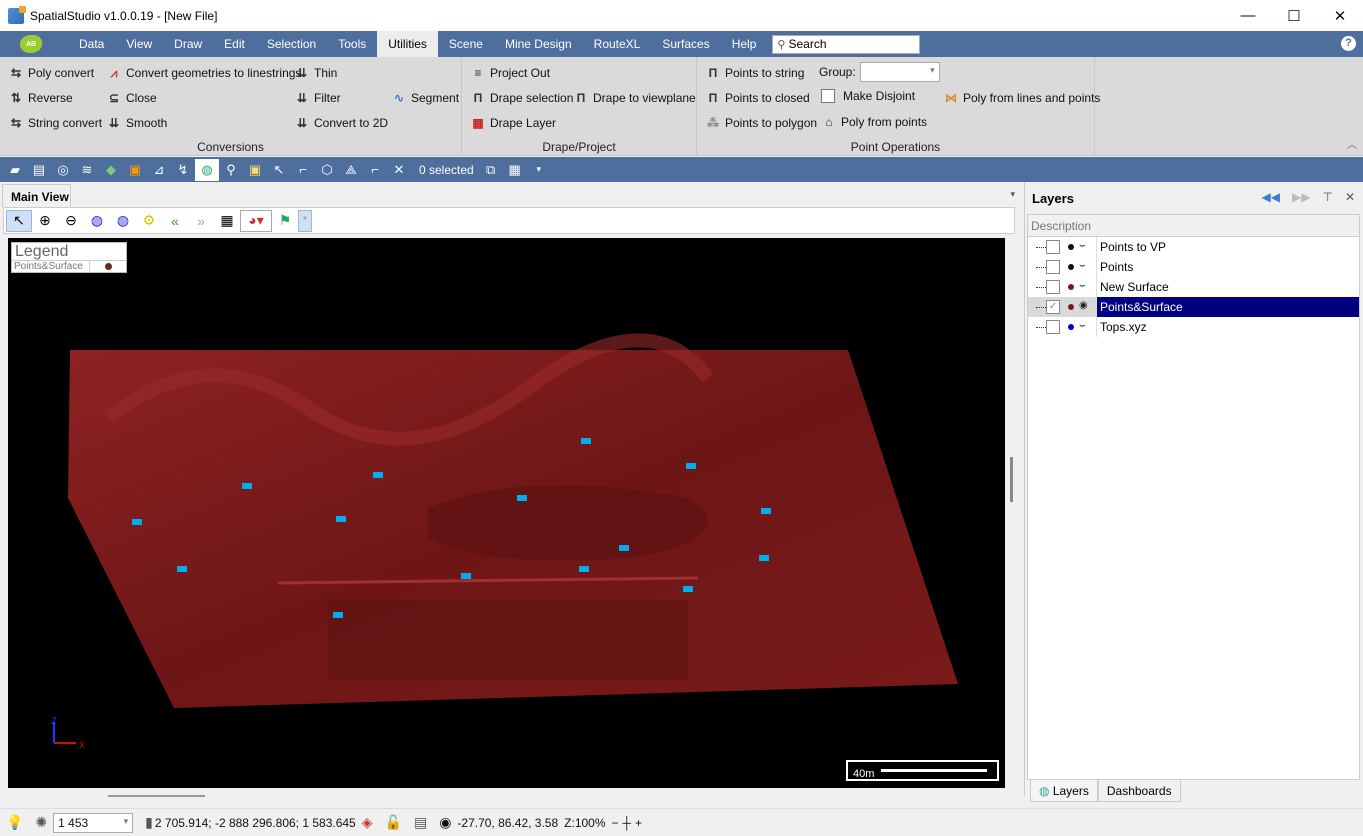 This screenshot has height=836, width=1363. I want to click on clear-selection-icon: ✕, so click(399, 170).